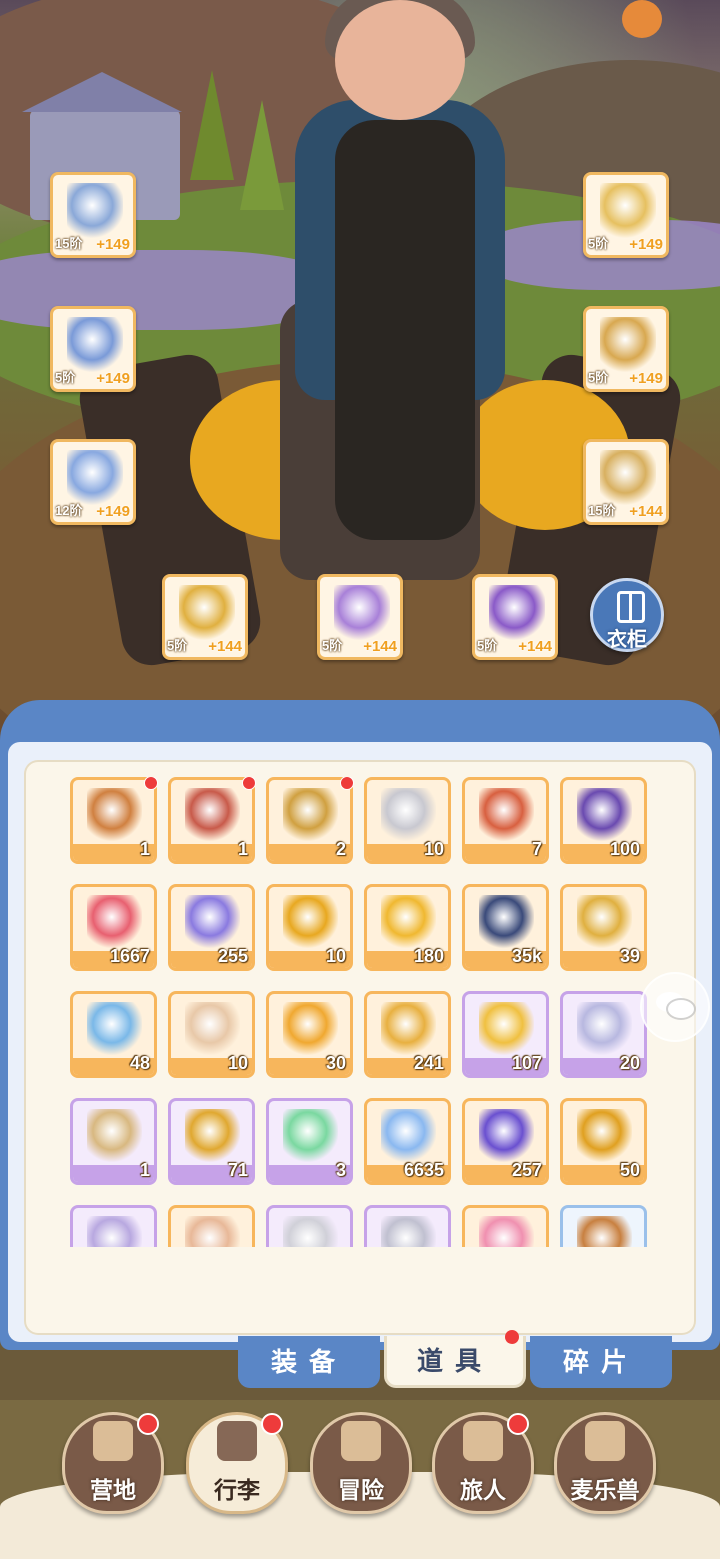  I want to click on inventory-item: 7, so click(505, 820).